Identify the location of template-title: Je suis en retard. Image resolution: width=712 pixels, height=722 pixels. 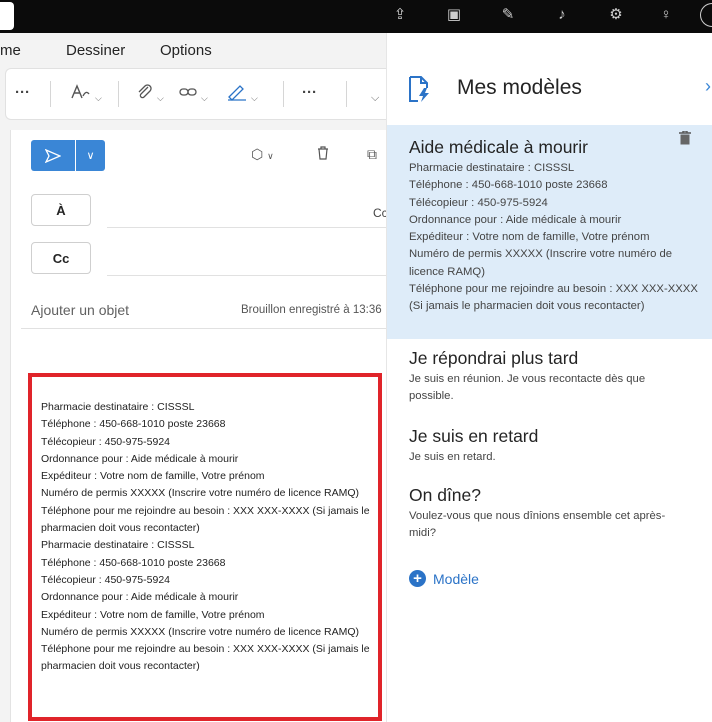
(474, 436).